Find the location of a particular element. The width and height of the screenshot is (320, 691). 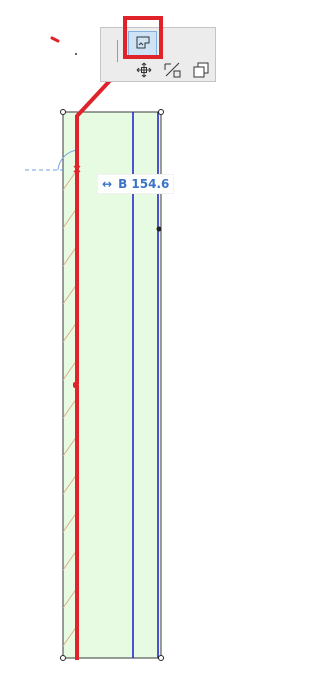

stray-mark is located at coordinates (55, 39).